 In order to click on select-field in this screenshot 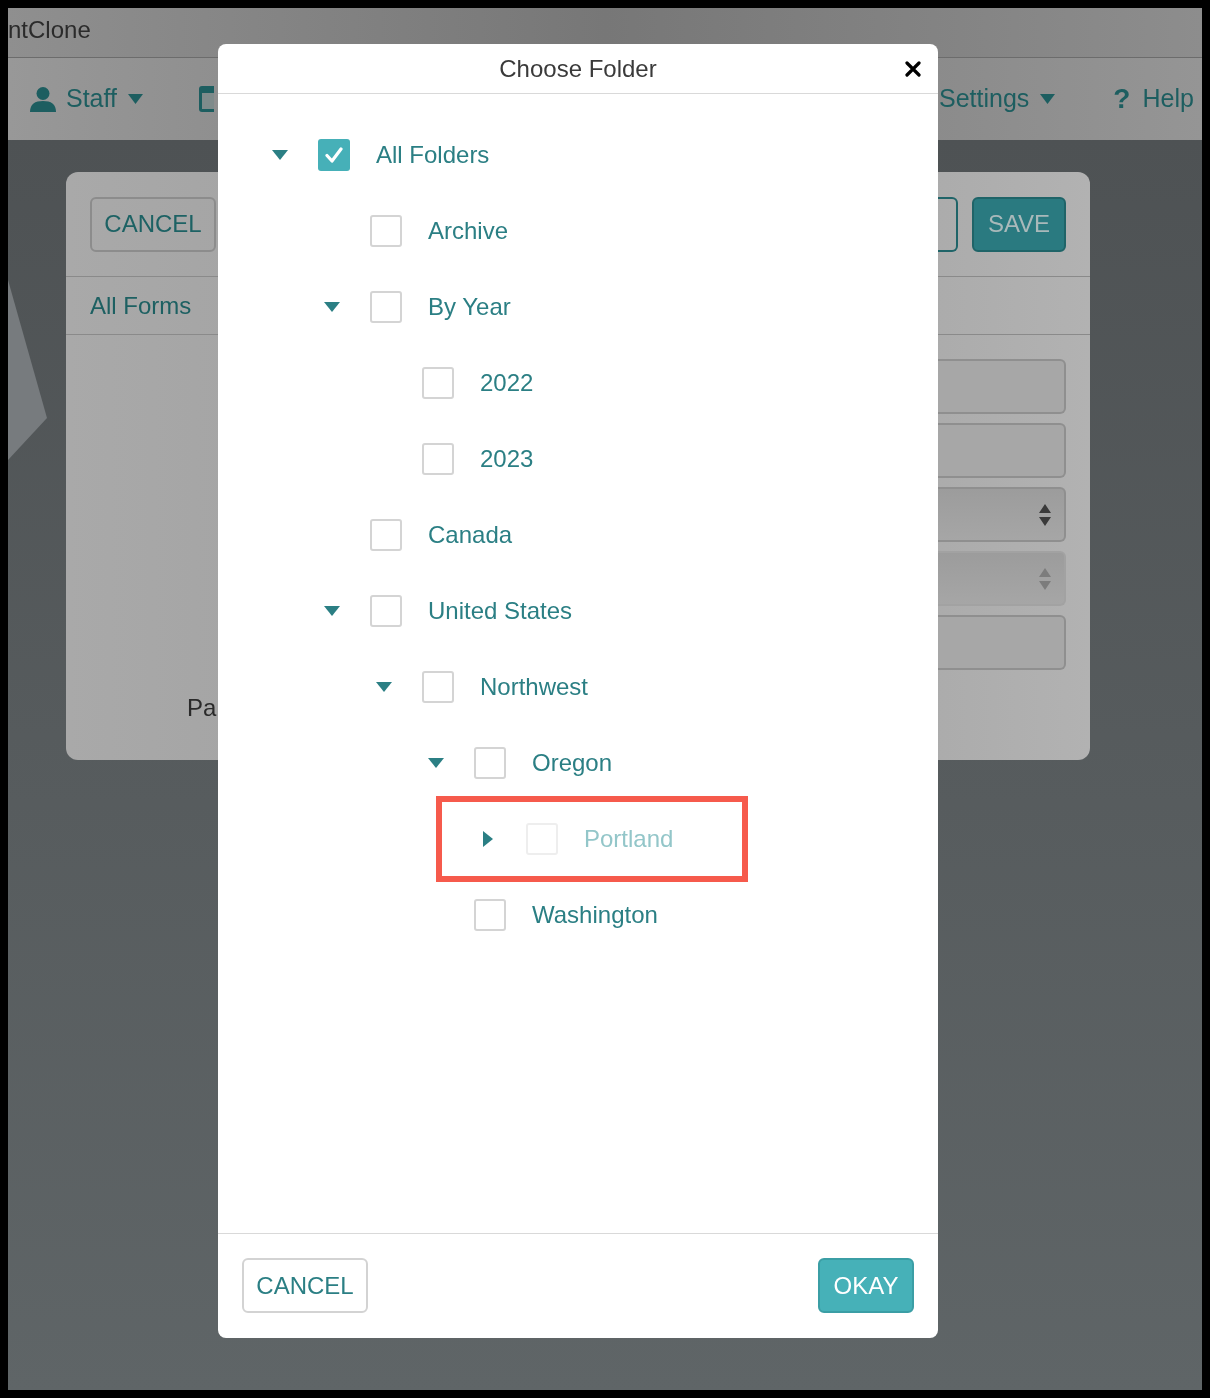, I will do `click(1002, 514)`.